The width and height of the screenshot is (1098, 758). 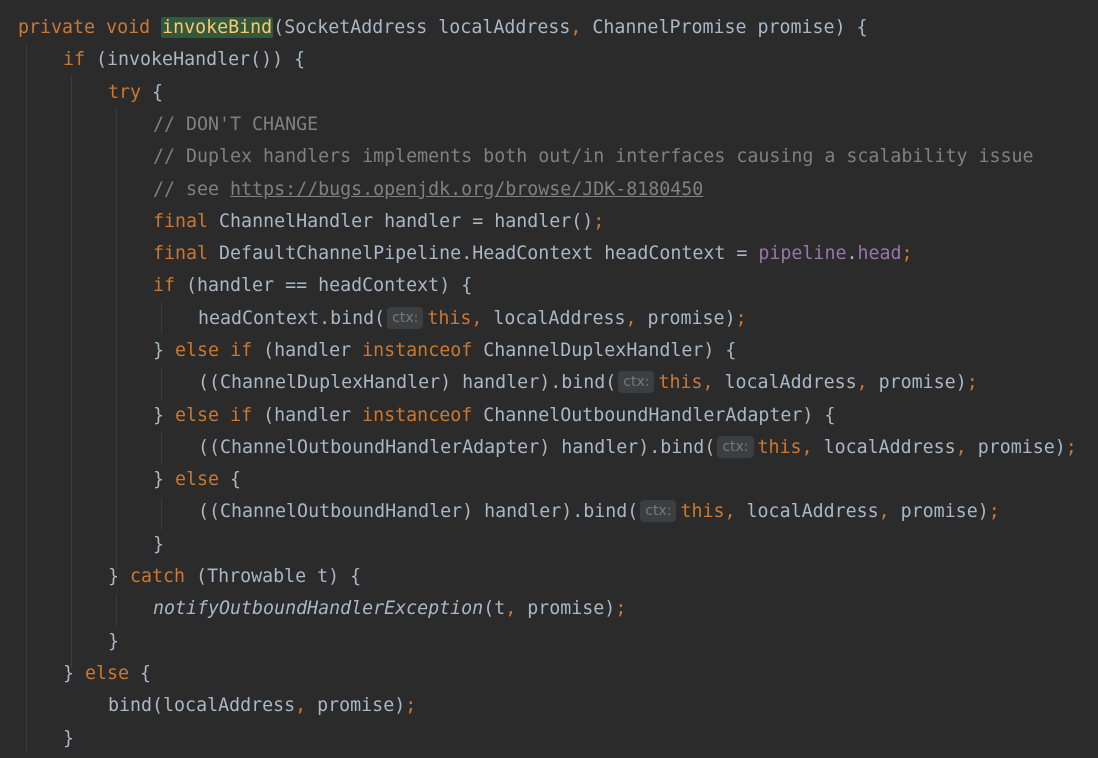 I want to click on method-name-highlight: invokeBind, so click(x=217, y=27).